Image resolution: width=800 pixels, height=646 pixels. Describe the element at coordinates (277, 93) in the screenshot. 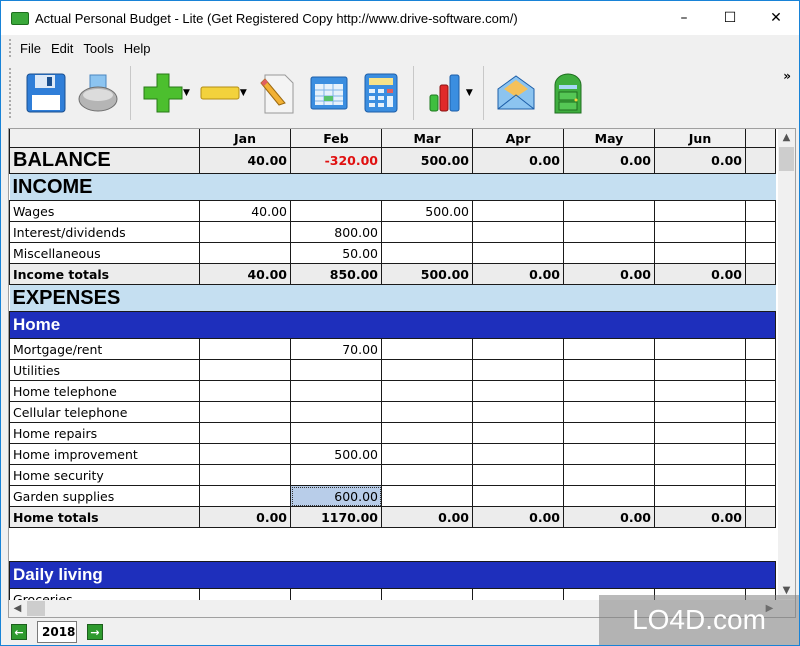

I see `edit-button` at that location.